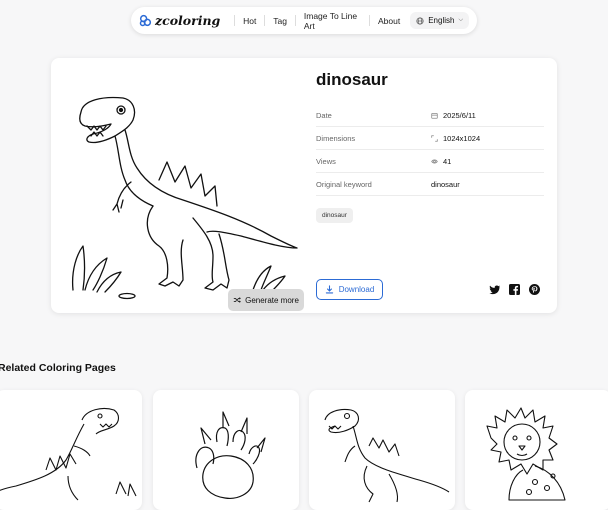 This screenshot has width=608, height=510. I want to click on language-select: English ⌵, so click(440, 20).